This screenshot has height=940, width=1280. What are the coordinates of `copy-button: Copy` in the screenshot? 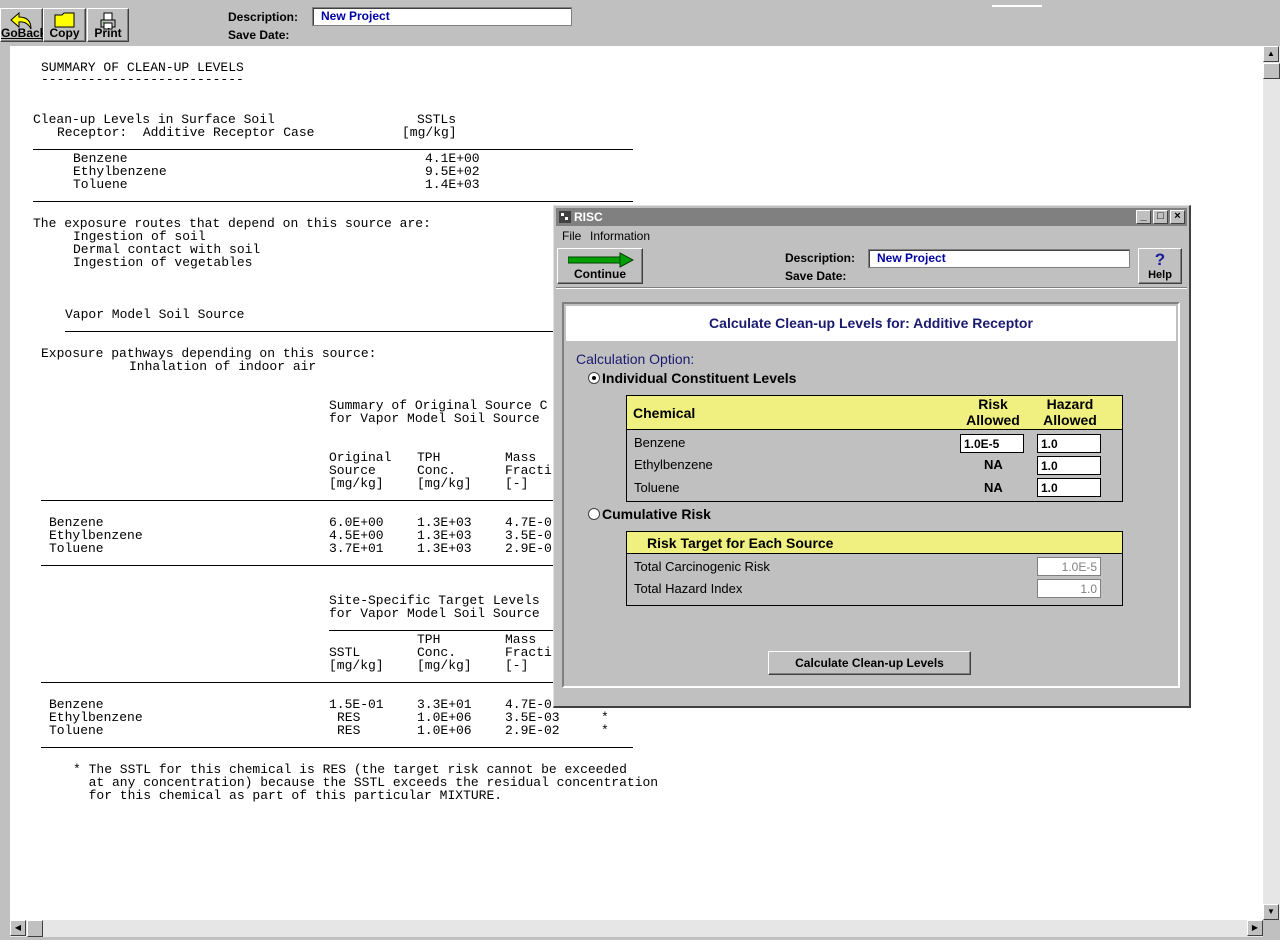 It's located at (64, 25).